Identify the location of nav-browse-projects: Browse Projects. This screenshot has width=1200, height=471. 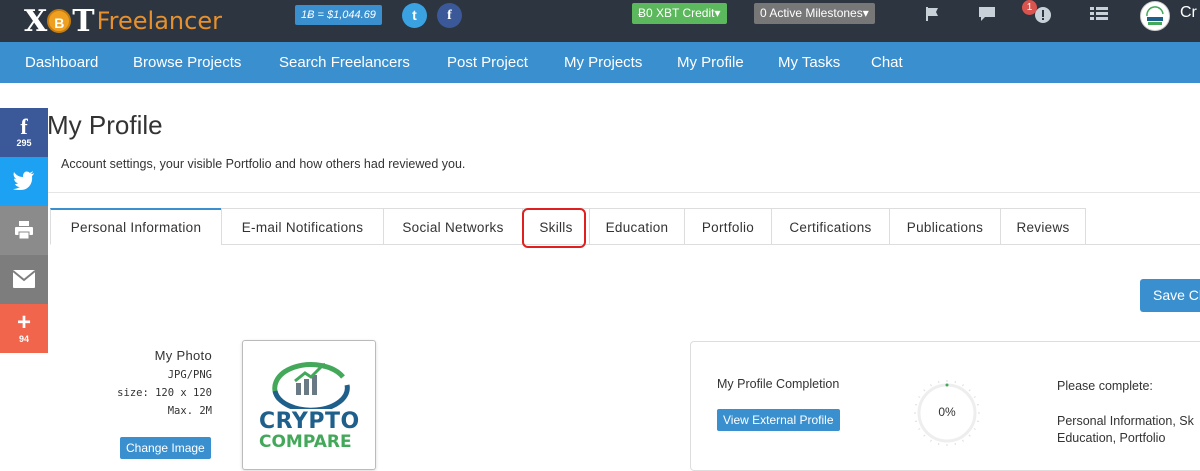
(187, 62).